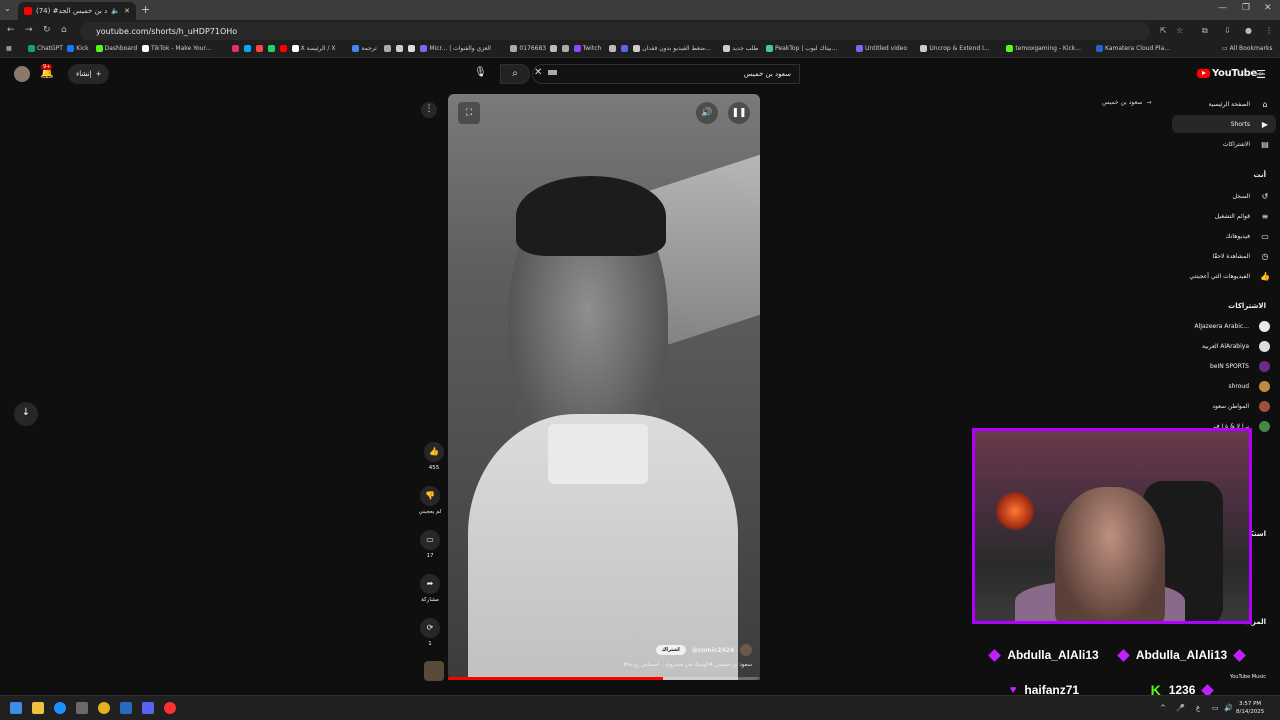 The height and width of the screenshot is (720, 1280). Describe the element at coordinates (1222, 8) in the screenshot. I see `minimize-icon: —` at that location.